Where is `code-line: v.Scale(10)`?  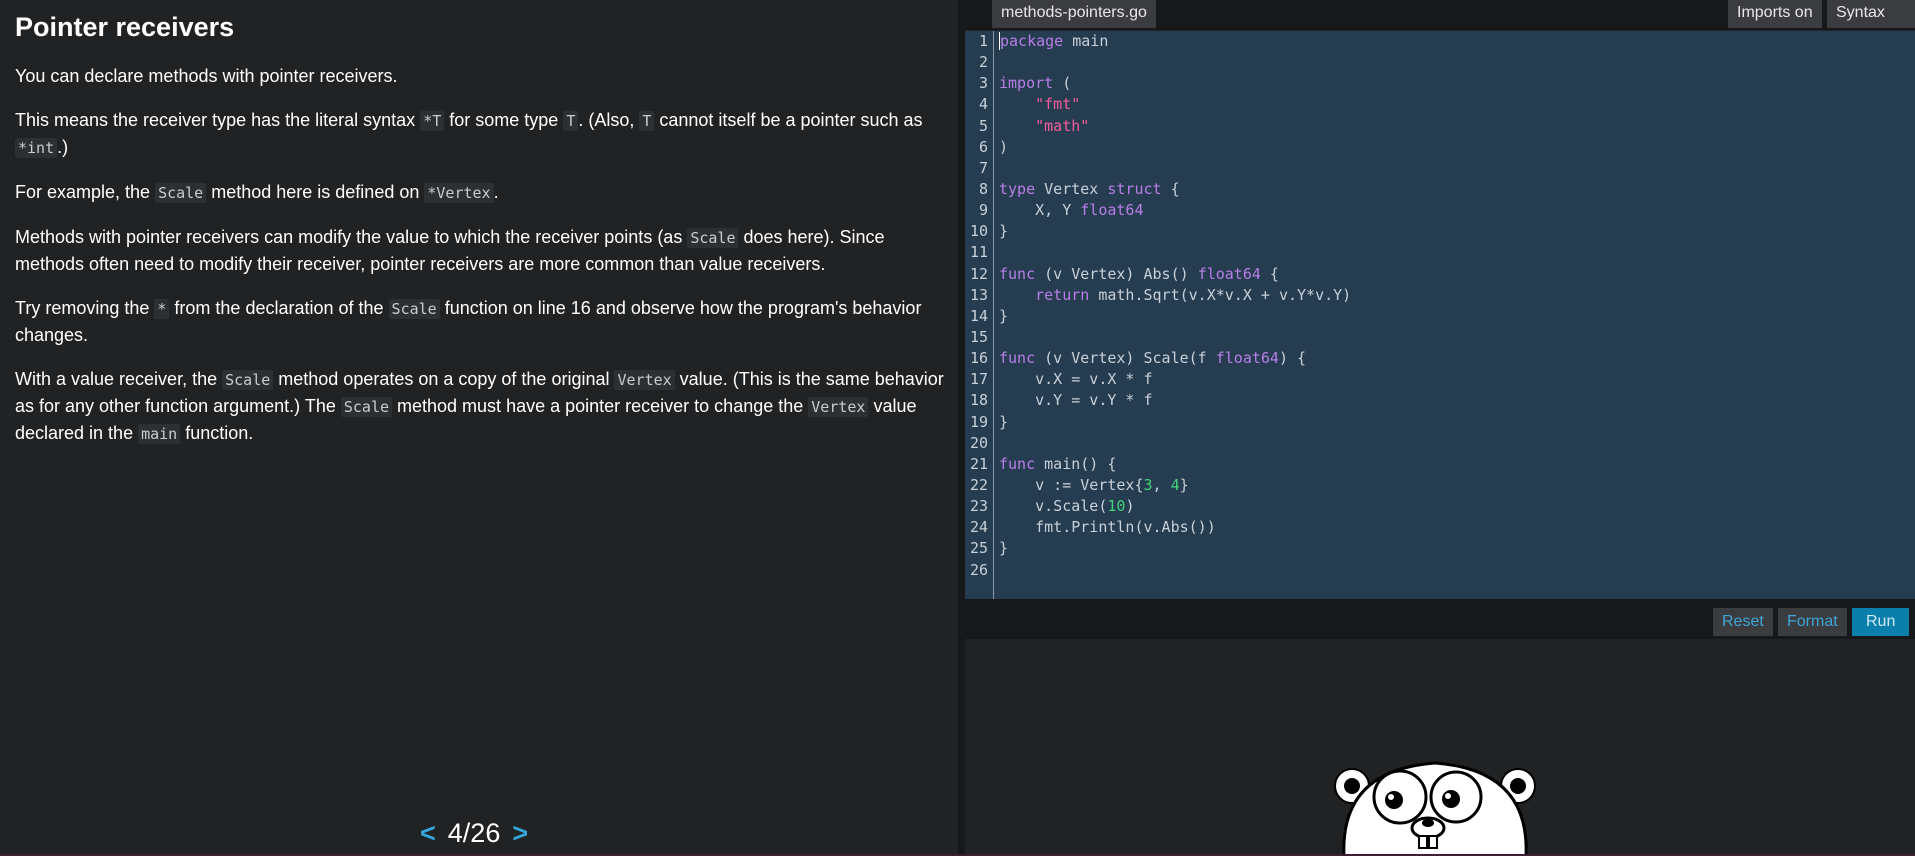
code-line: v.Scale(10) is located at coordinates (1175, 506).